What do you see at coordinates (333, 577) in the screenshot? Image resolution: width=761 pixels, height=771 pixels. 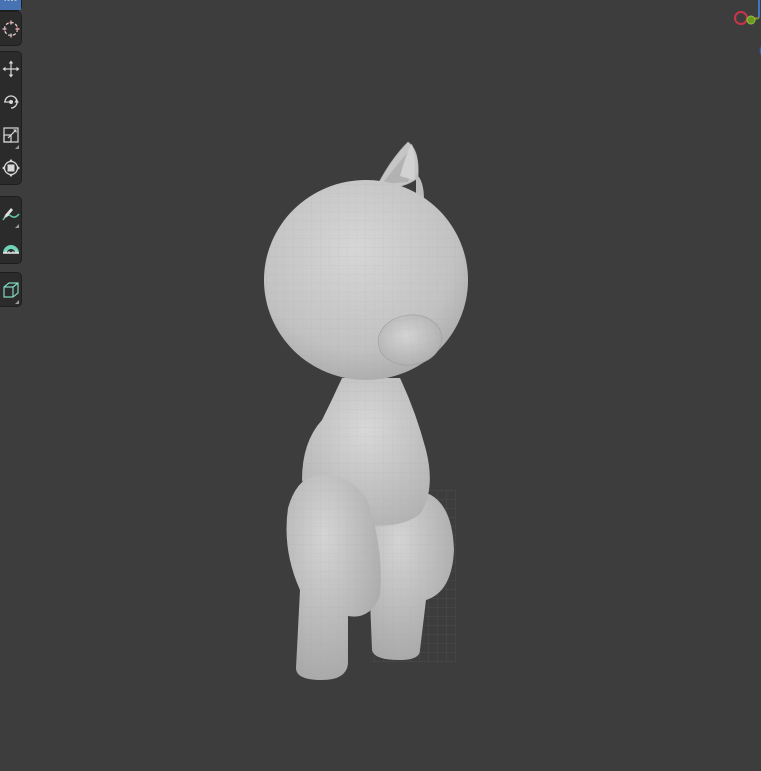 I see `left-leg` at bounding box center [333, 577].